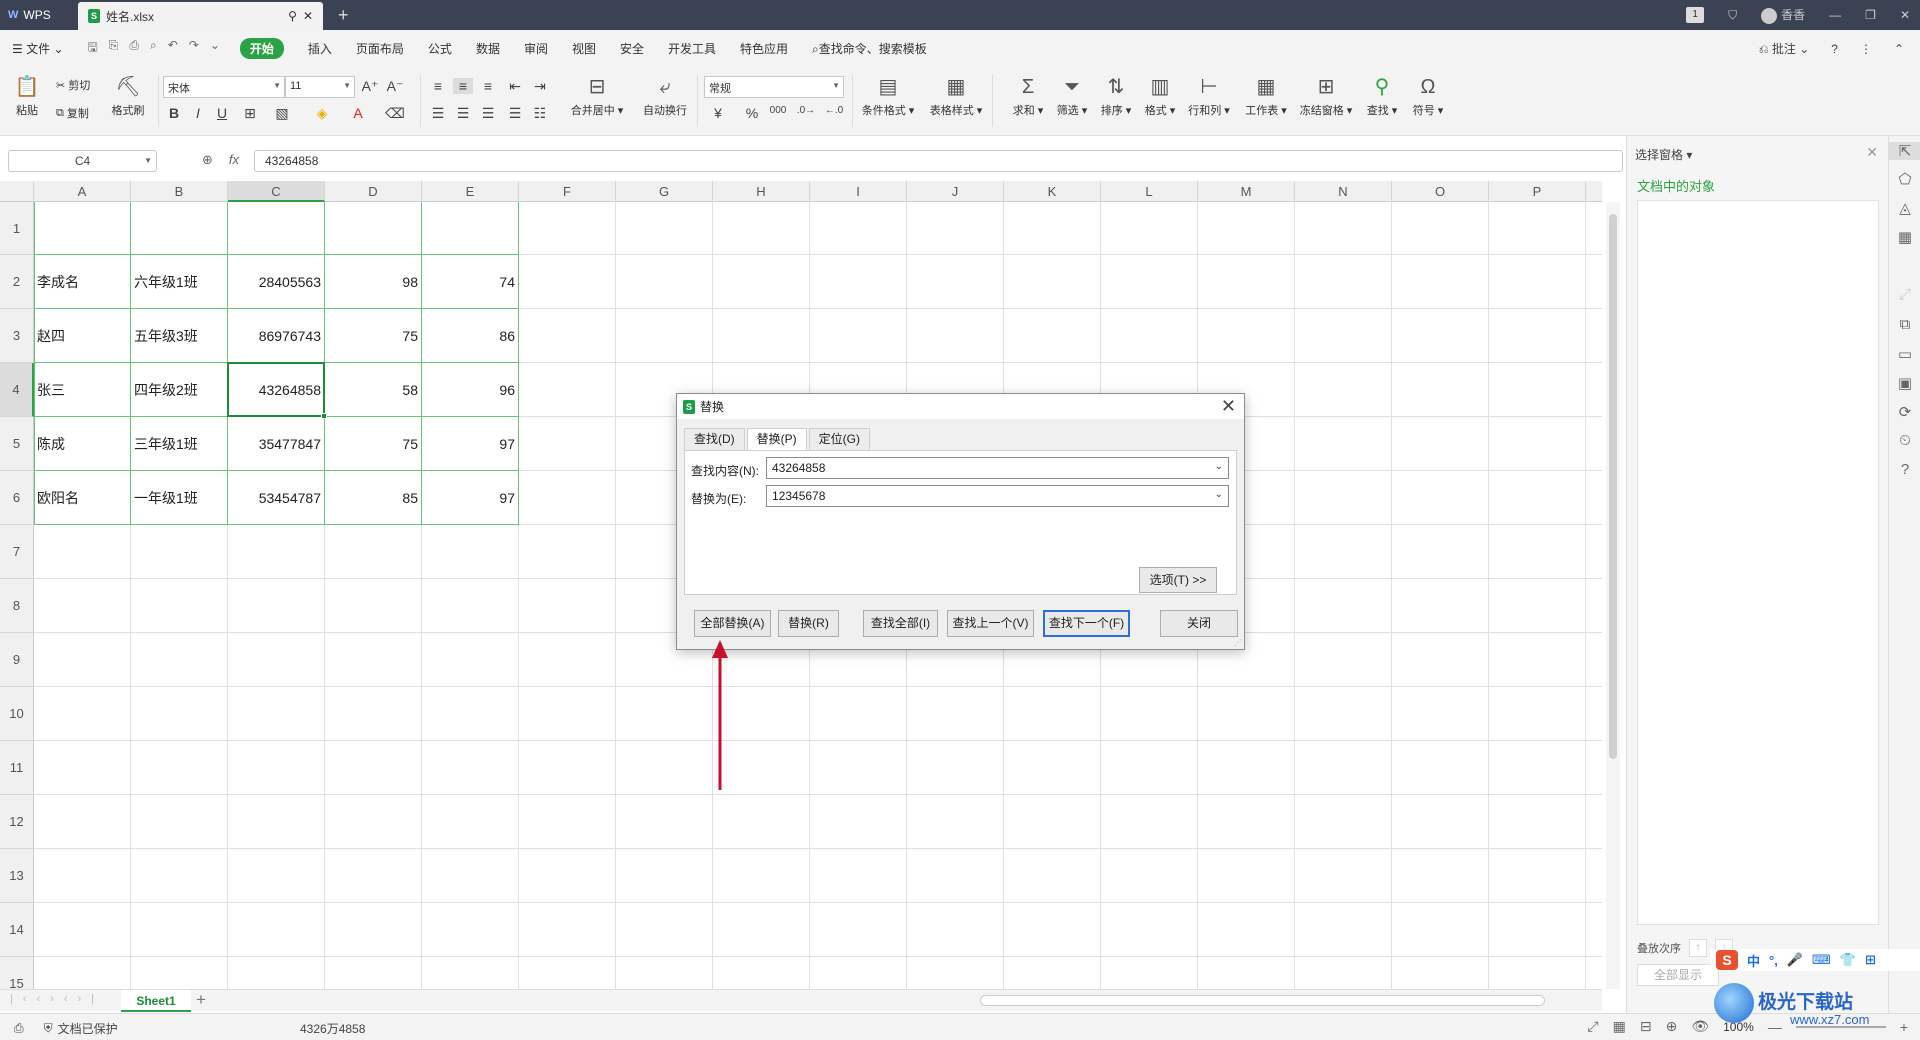  What do you see at coordinates (1904, 179) in the screenshot?
I see `shapes-icon: ⬠` at bounding box center [1904, 179].